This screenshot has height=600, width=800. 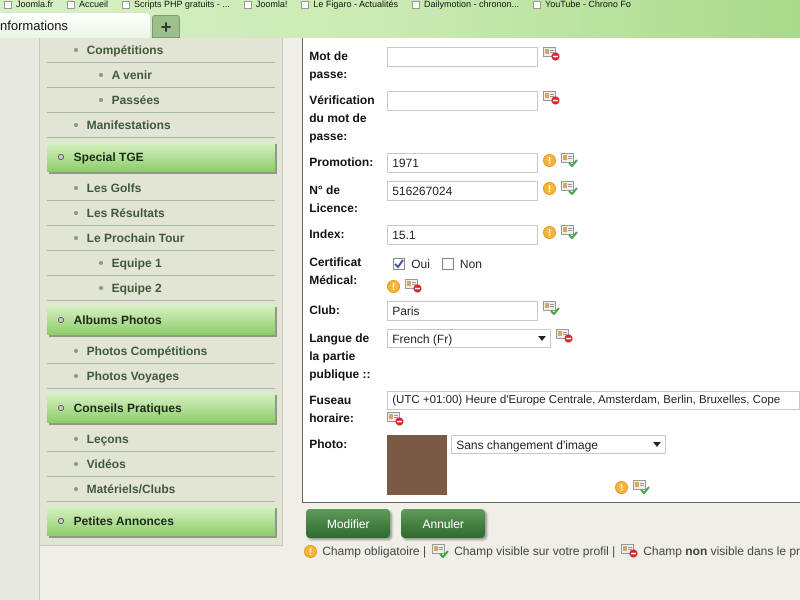 What do you see at coordinates (161, 125) in the screenshot?
I see `menu-link: Manifestations` at bounding box center [161, 125].